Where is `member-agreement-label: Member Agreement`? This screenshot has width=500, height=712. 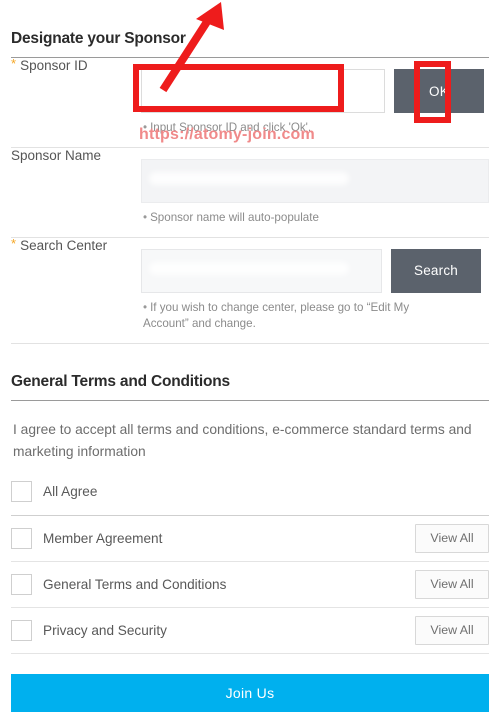 member-agreement-label: Member Agreement is located at coordinates (103, 538).